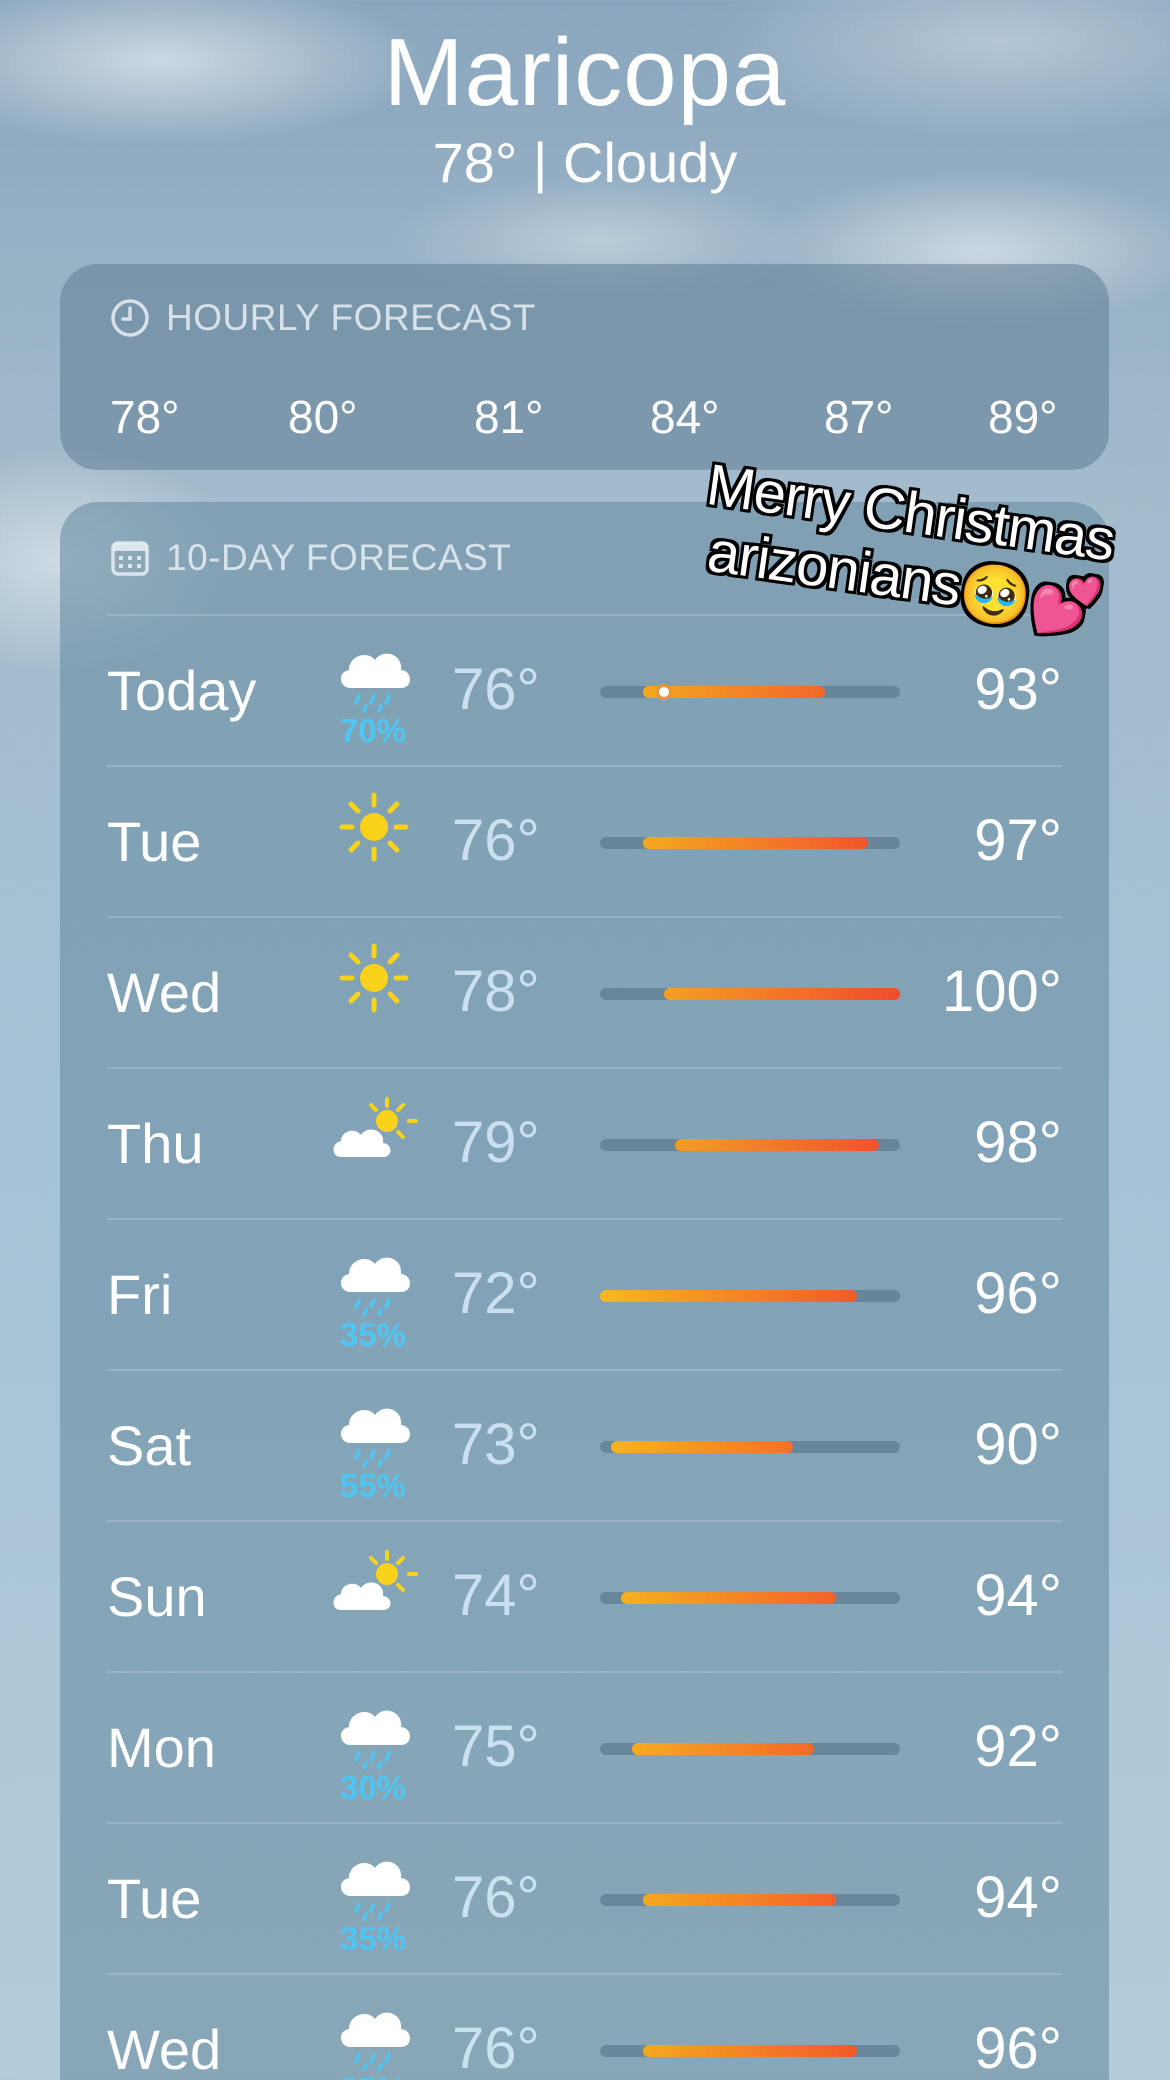  Describe the element at coordinates (130, 318) in the screenshot. I see `clock-icon` at that location.